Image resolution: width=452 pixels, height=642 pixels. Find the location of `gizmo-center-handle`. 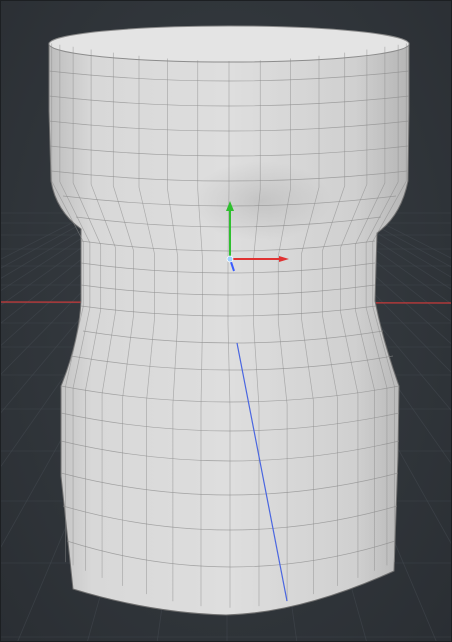

gizmo-center-handle is located at coordinates (230, 259).